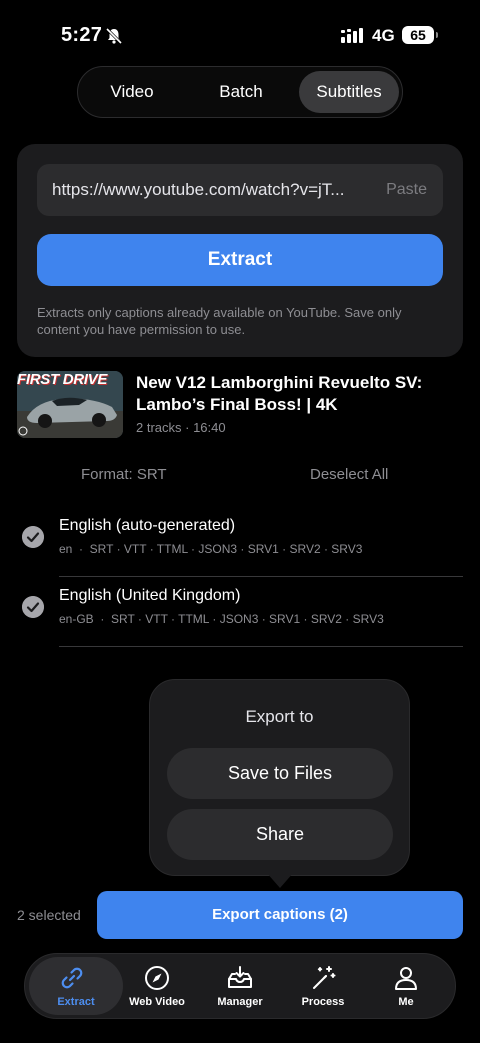 The width and height of the screenshot is (480, 1043). I want to click on thumbnail-caption: FIRST DRIVE, so click(62, 379).